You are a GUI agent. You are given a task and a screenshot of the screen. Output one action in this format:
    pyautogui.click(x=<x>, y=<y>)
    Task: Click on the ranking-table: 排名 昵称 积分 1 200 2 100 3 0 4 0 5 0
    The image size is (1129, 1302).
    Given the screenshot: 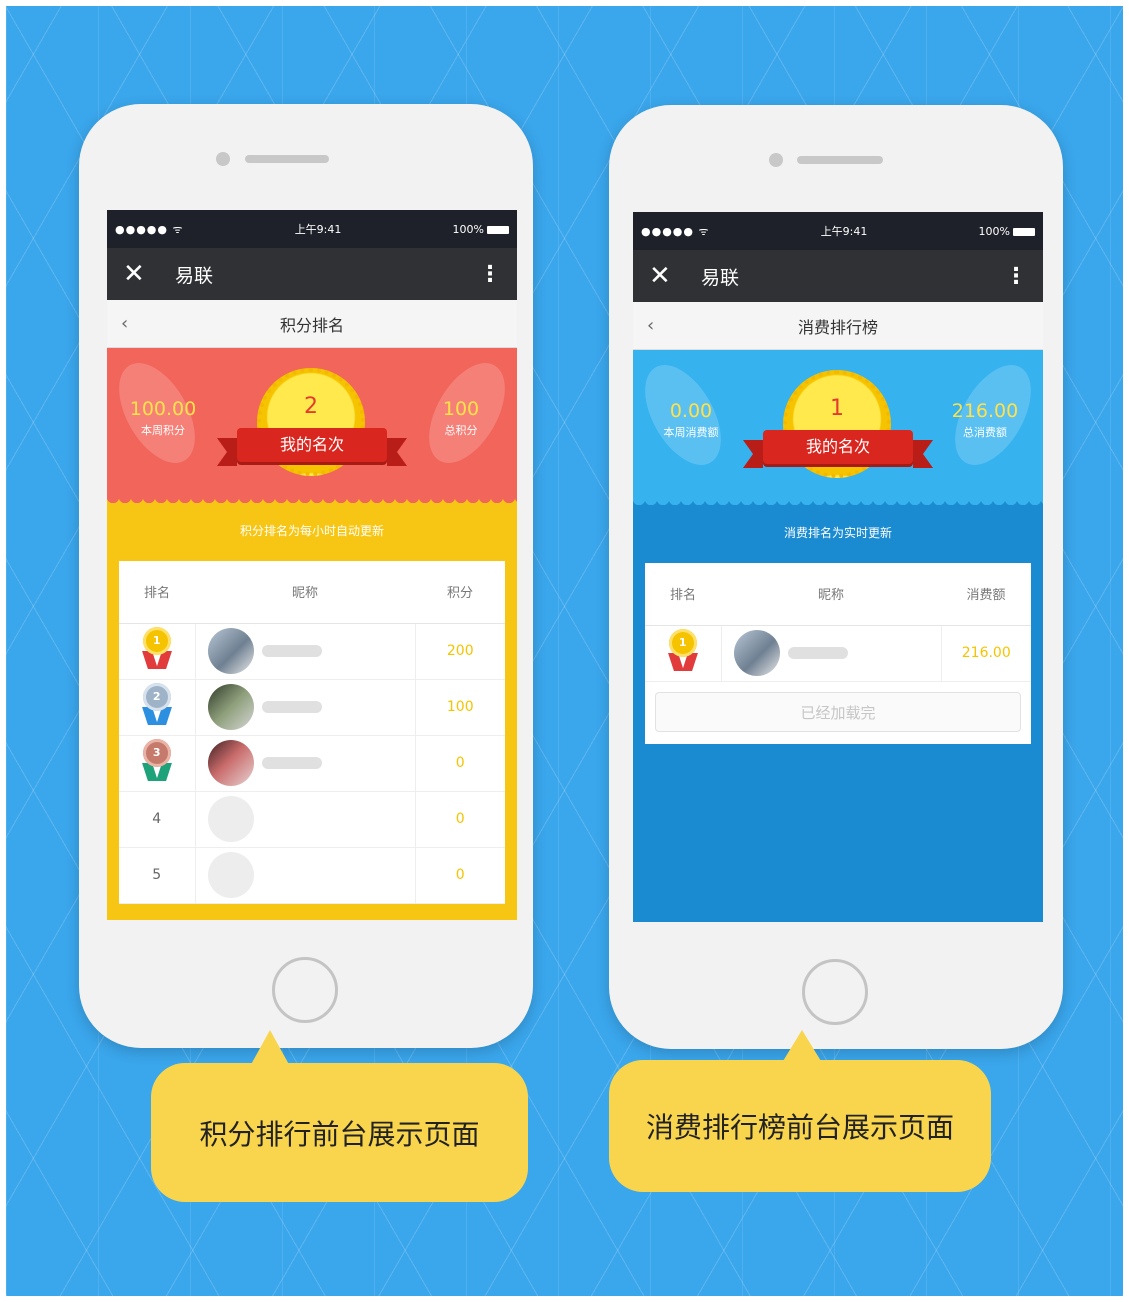 What is the action you would take?
    pyautogui.click(x=312, y=732)
    